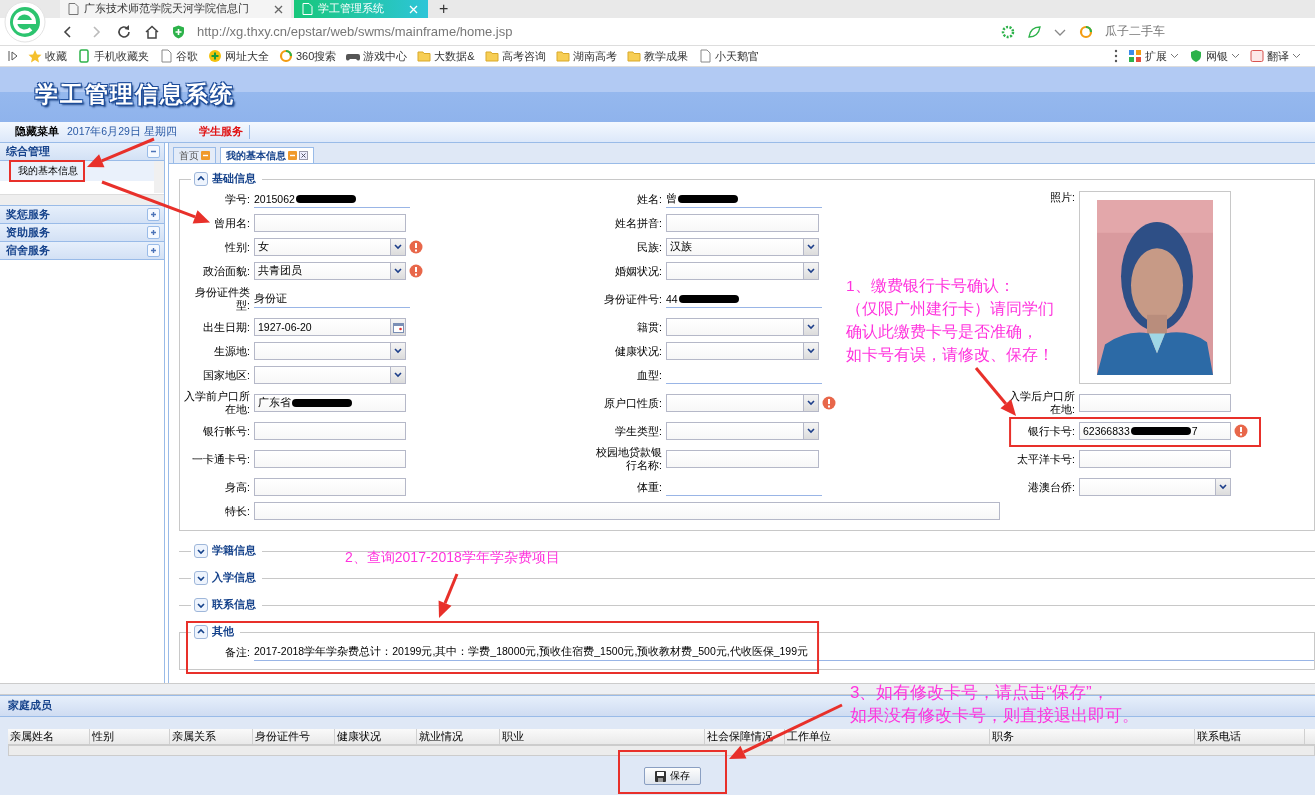  Describe the element at coordinates (308, 56) in the screenshot. I see `bookmark: 360搜索` at that location.